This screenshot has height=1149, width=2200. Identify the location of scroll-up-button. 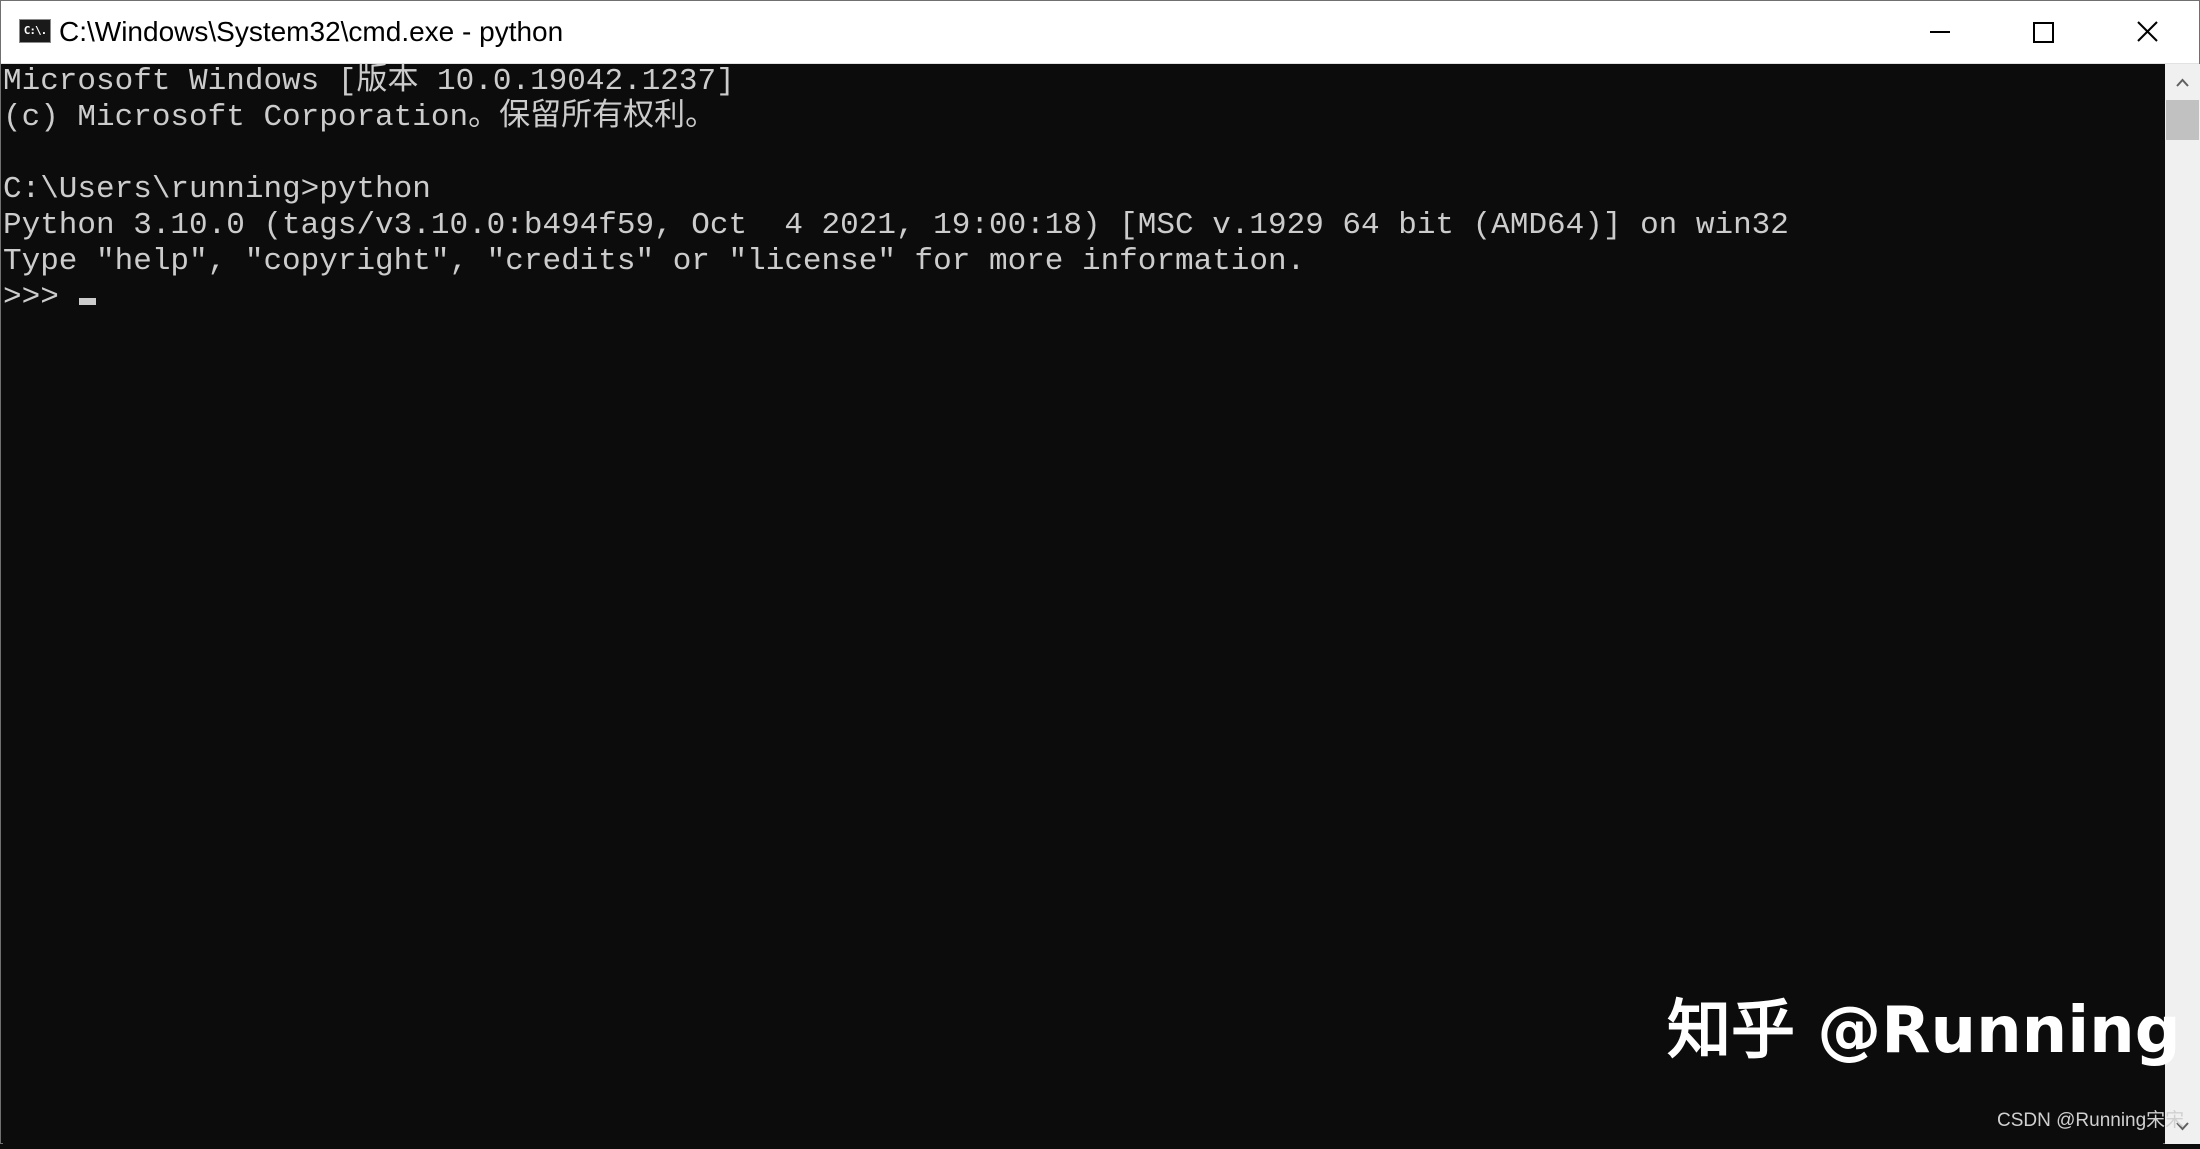
(2182, 82).